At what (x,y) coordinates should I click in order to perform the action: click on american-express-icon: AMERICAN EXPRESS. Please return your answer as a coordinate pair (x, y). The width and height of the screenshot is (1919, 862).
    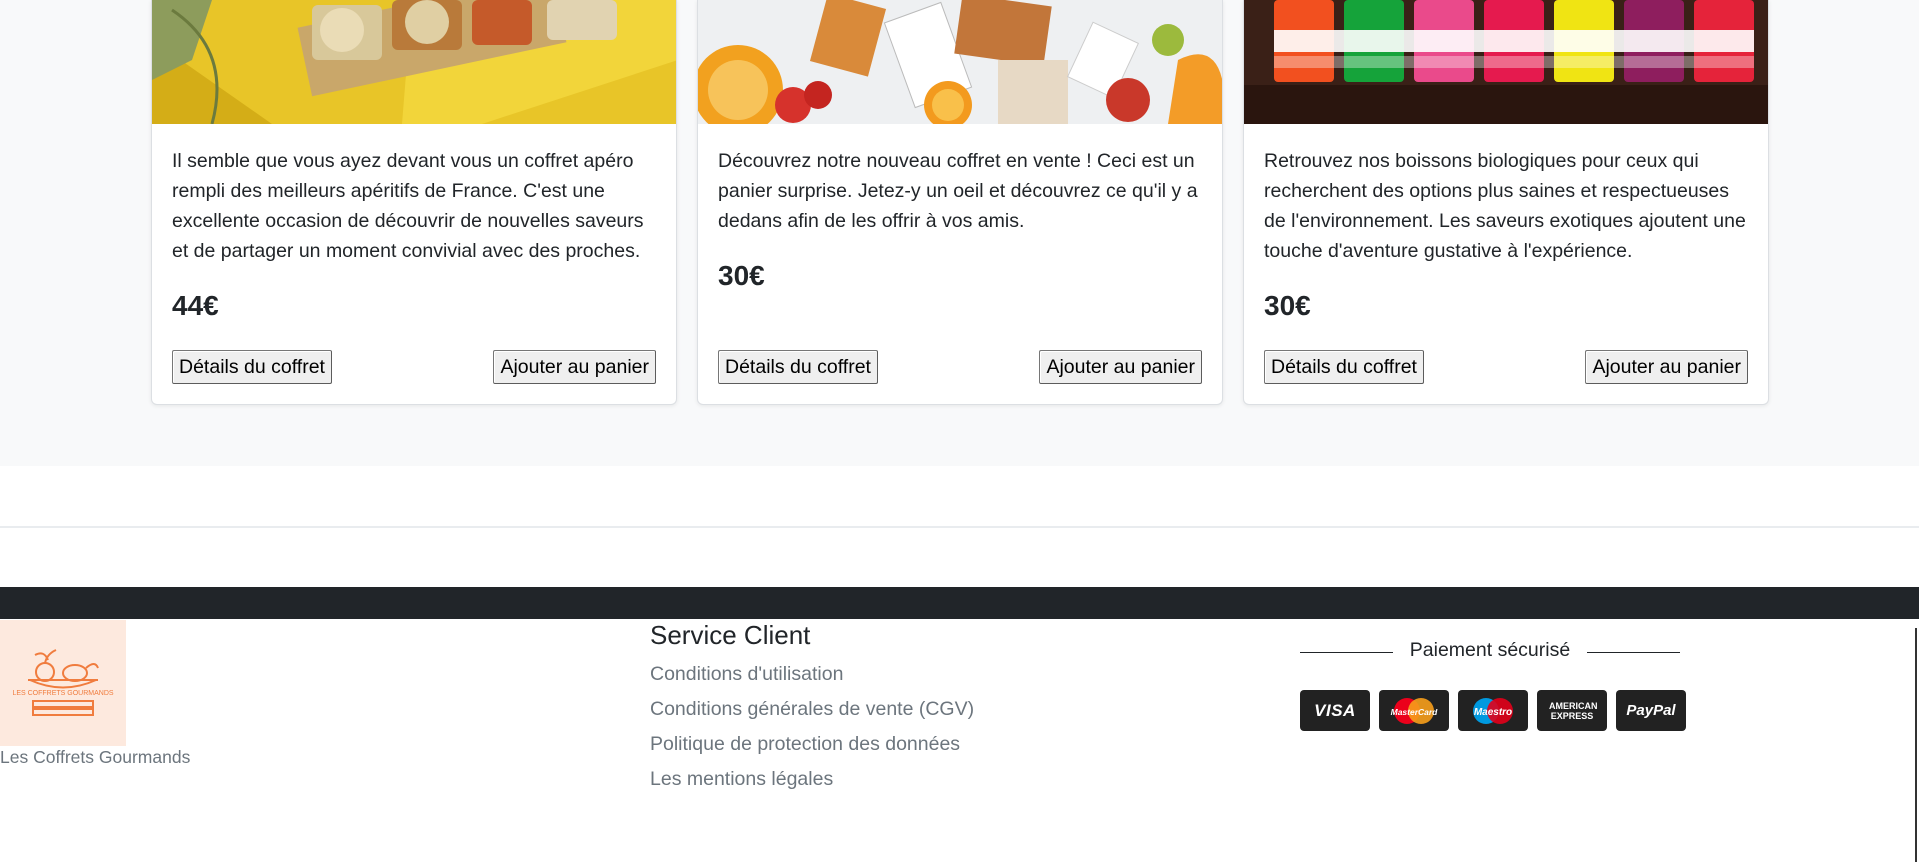
    Looking at the image, I should click on (1572, 710).